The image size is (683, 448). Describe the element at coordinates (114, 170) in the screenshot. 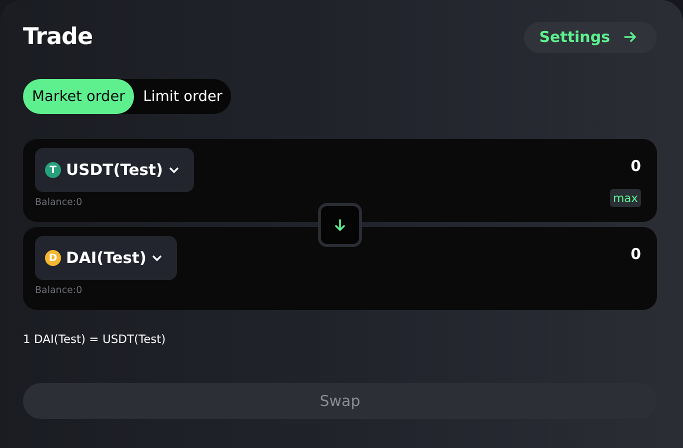

I see `token-select: T USDT(Test)` at that location.